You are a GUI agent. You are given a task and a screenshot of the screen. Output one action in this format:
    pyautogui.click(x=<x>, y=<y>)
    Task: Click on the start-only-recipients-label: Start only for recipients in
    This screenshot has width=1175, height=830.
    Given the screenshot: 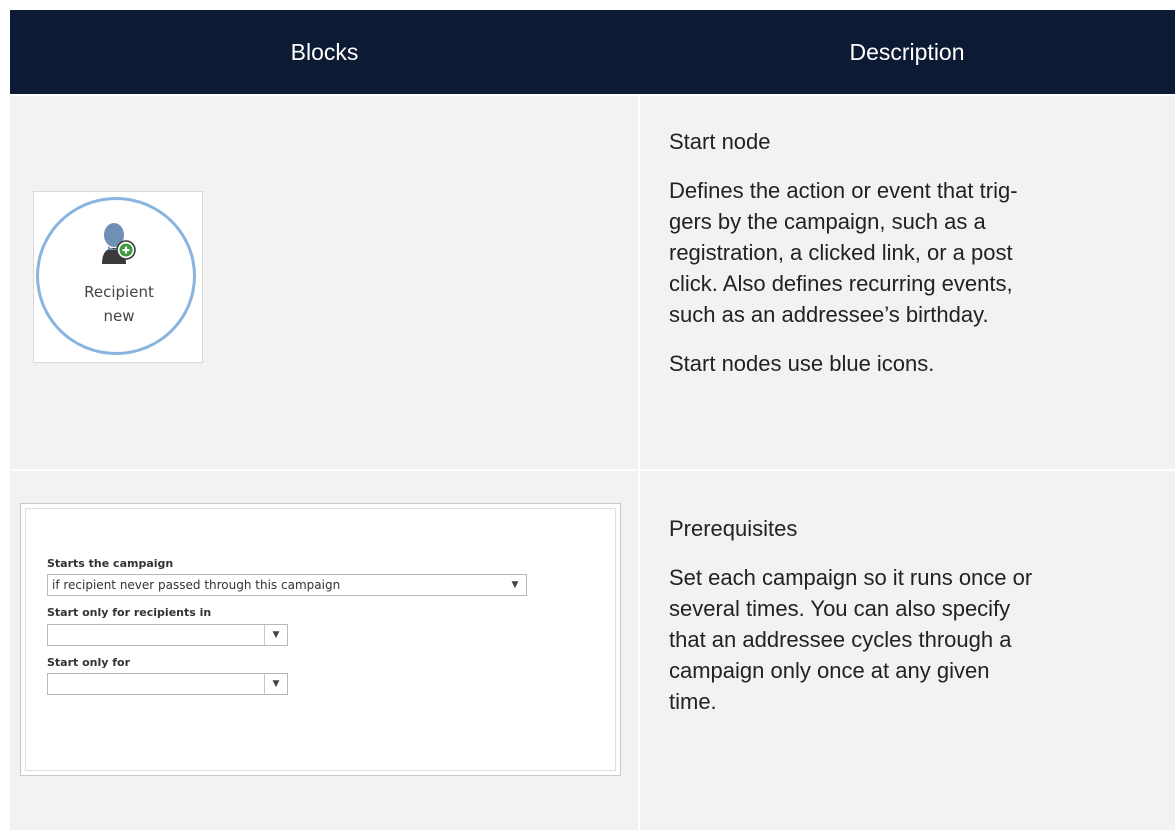 What is the action you would take?
    pyautogui.click(x=129, y=612)
    